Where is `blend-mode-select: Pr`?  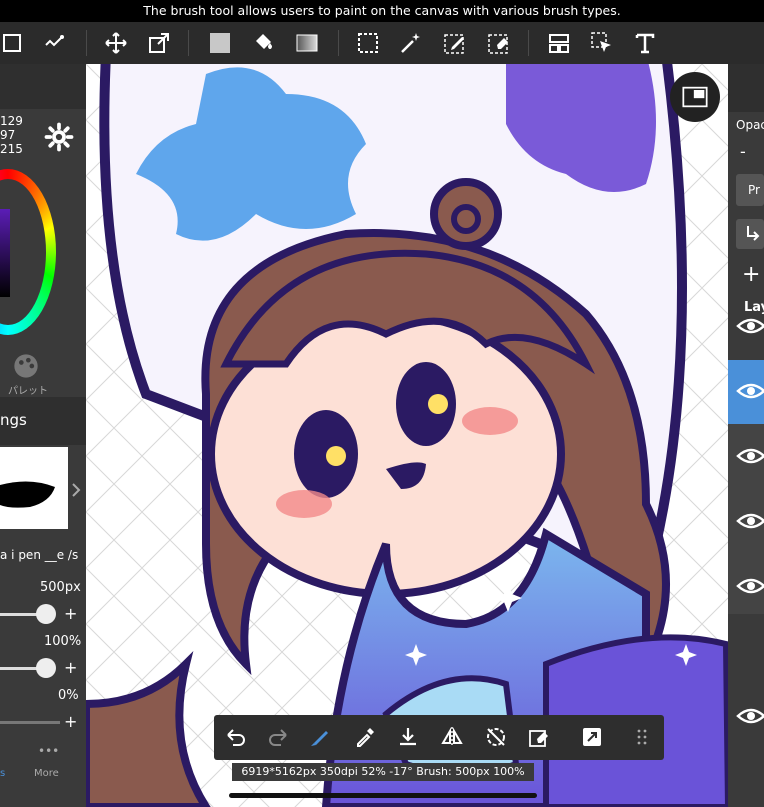
blend-mode-select: Pr is located at coordinates (750, 190).